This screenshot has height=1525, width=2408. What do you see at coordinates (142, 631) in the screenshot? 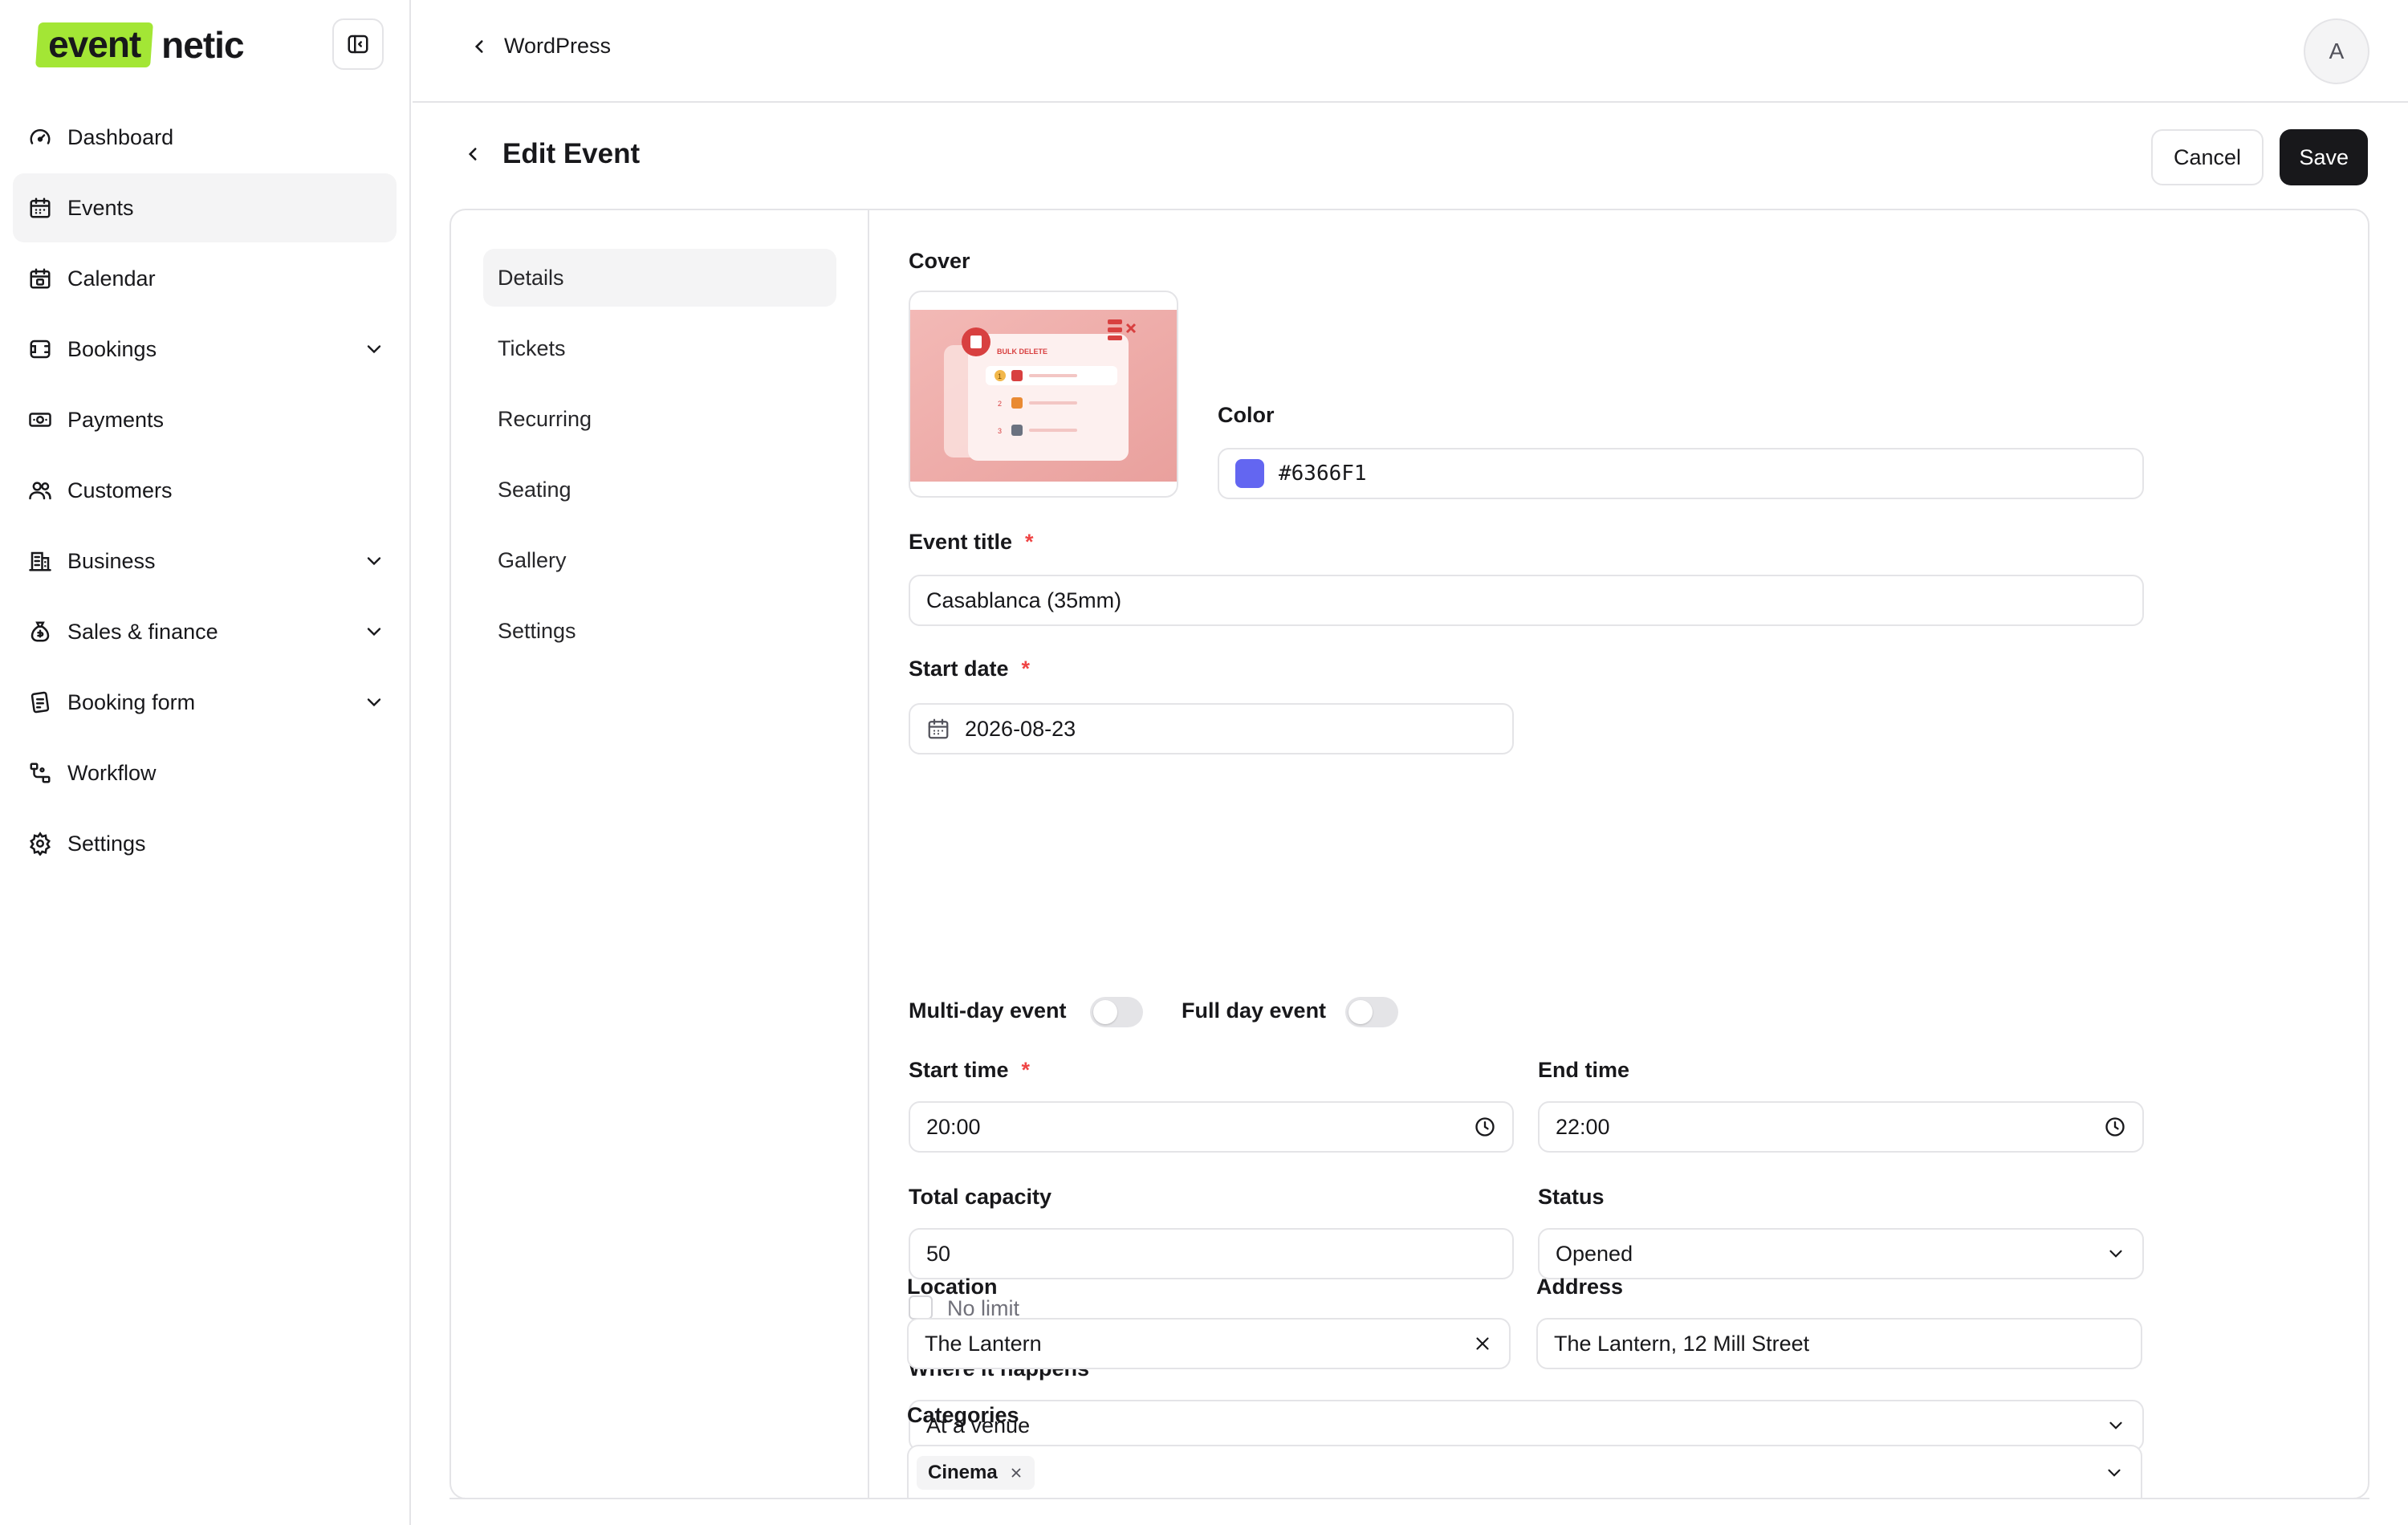
I see `sidebar-item-label: Sales & finance` at bounding box center [142, 631].